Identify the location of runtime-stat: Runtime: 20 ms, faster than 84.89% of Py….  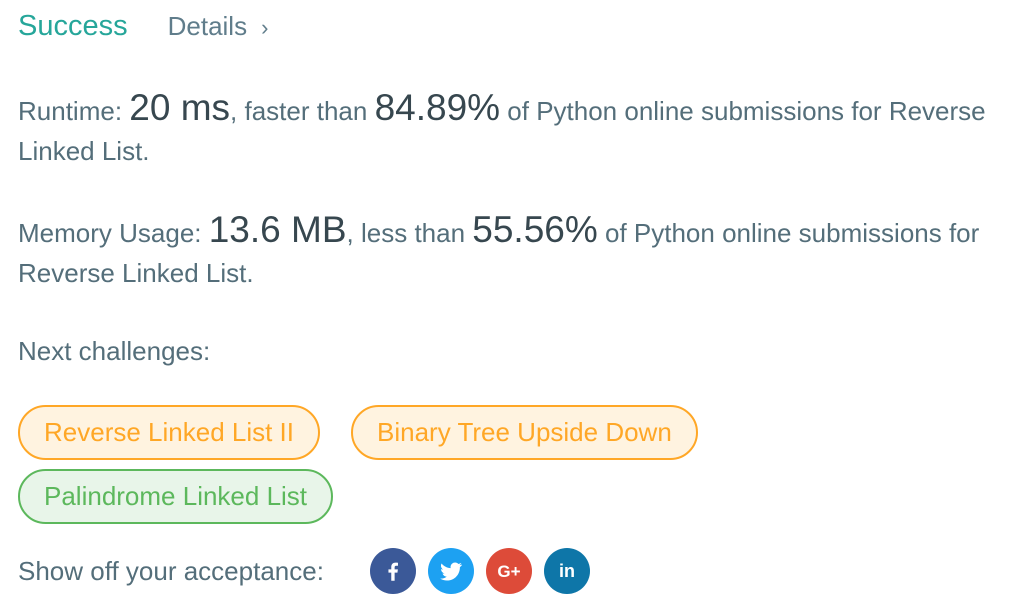
(510, 129).